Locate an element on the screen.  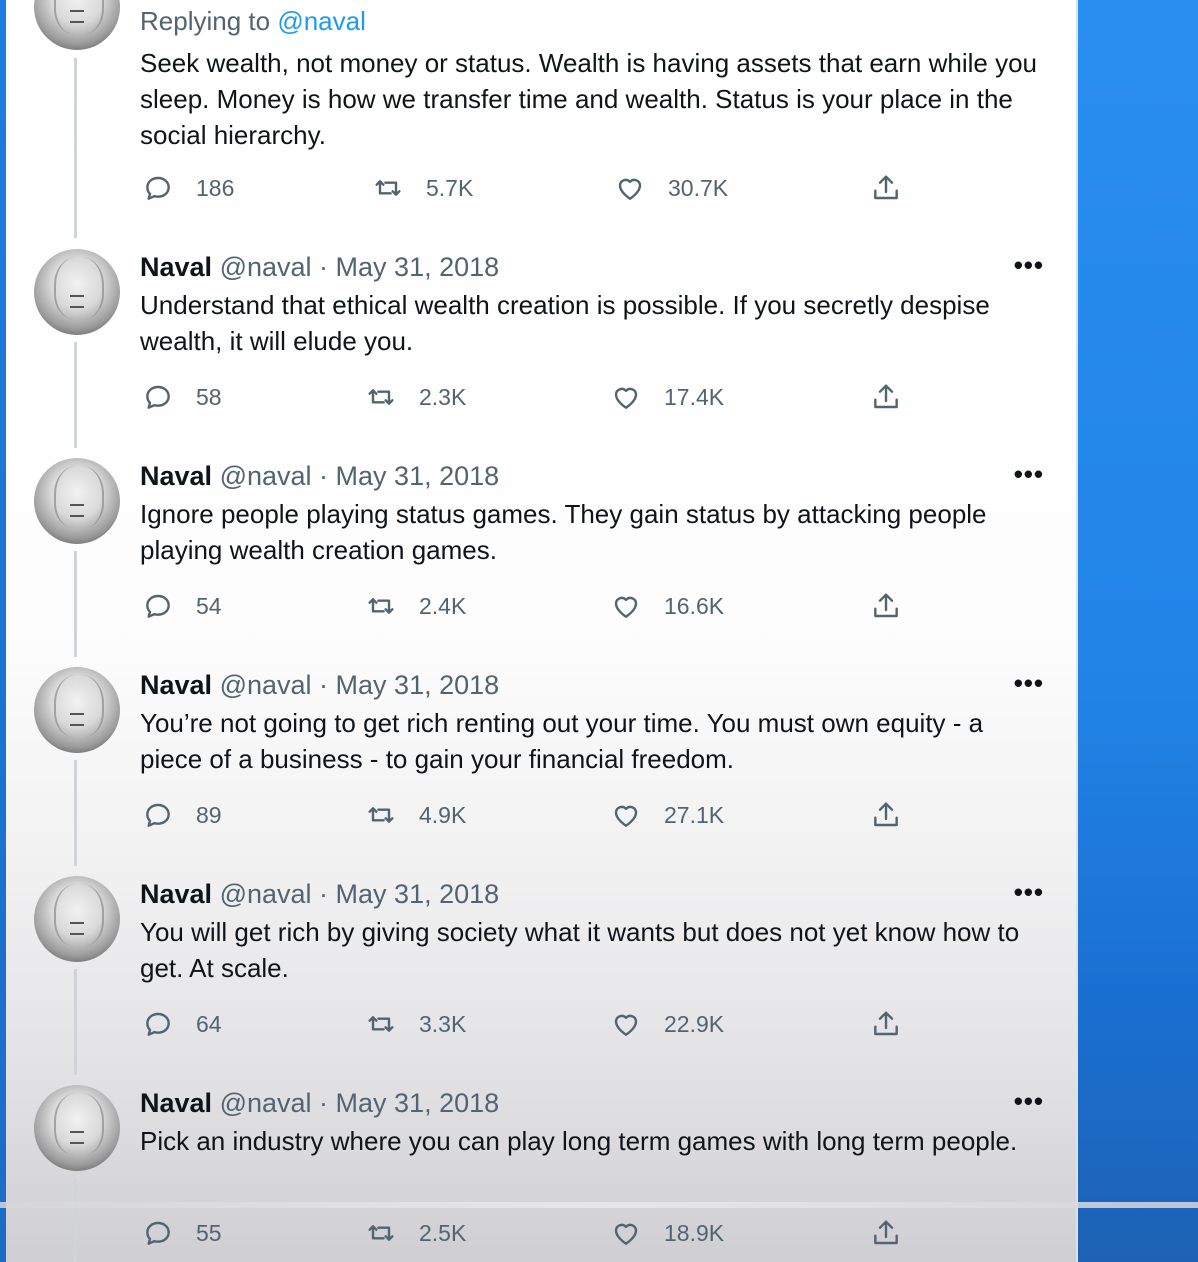
reply-count: 64 is located at coordinates (209, 1023).